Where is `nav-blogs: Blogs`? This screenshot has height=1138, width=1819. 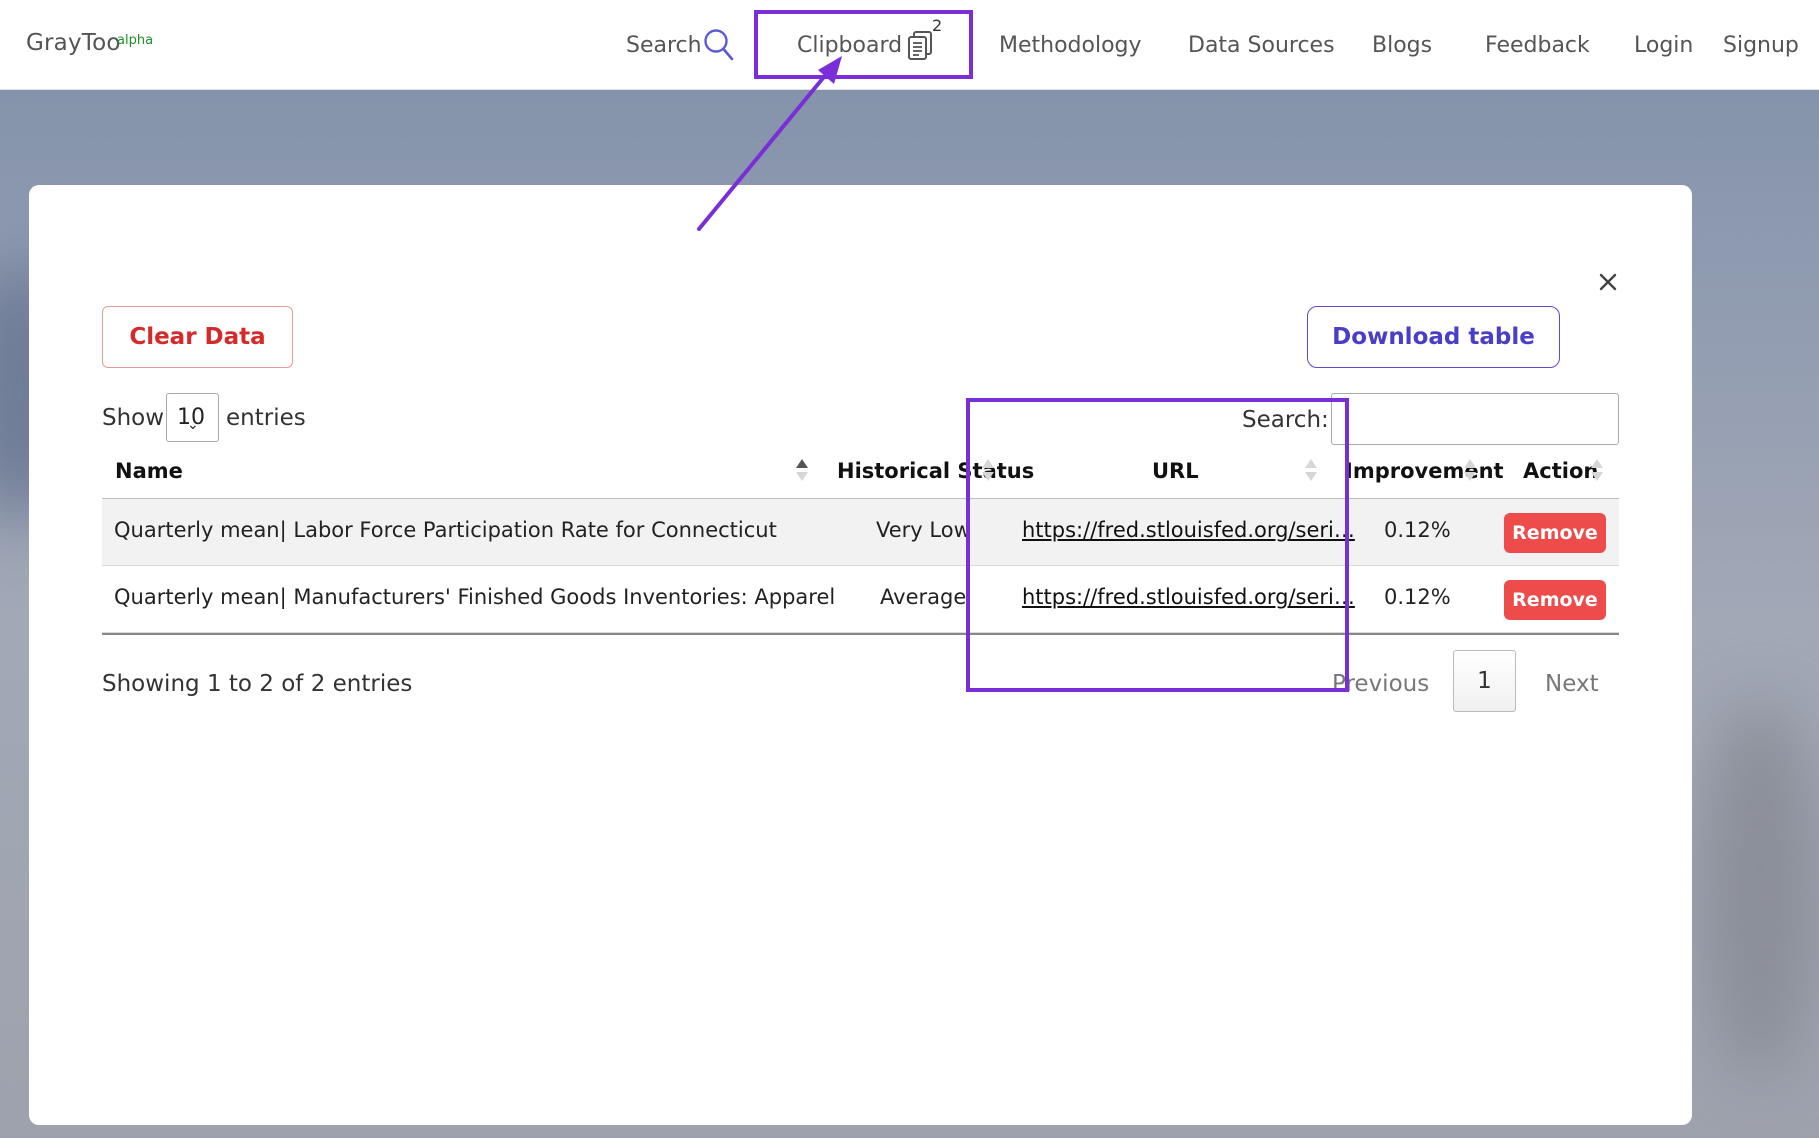
nav-blogs: Blogs is located at coordinates (1402, 45).